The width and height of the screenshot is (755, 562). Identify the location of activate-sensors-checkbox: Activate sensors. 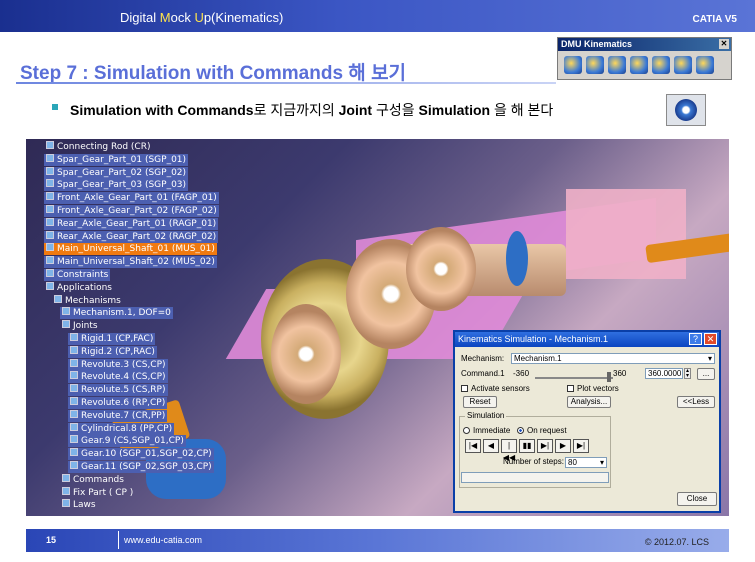
(495, 388).